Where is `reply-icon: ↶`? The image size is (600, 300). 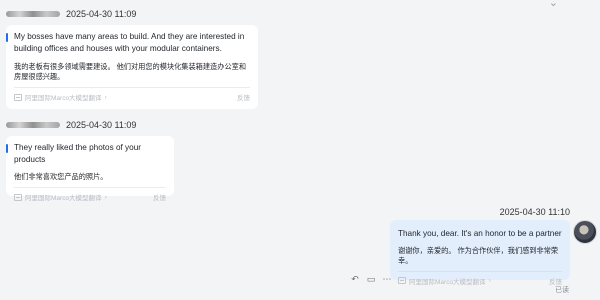 reply-icon: ↶ is located at coordinates (355, 279).